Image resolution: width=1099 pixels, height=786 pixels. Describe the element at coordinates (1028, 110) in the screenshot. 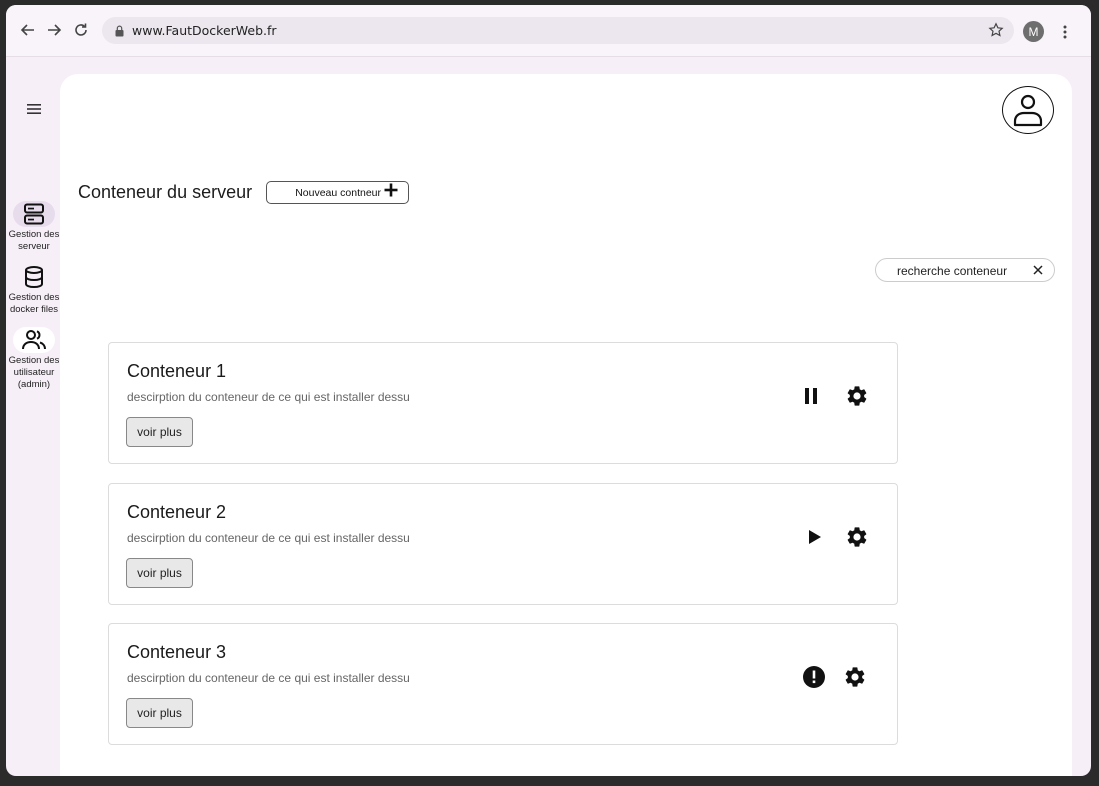

I see `user-profile-icon` at that location.